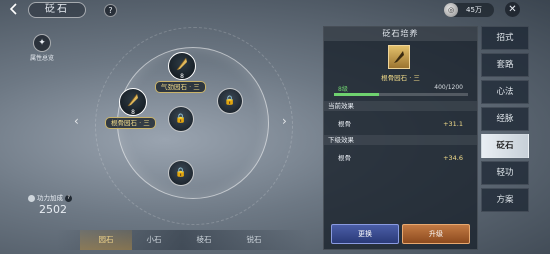 This screenshot has height=254, width=550. What do you see at coordinates (474, 10) in the screenshot?
I see `currency-amount: 45万` at bounding box center [474, 10].